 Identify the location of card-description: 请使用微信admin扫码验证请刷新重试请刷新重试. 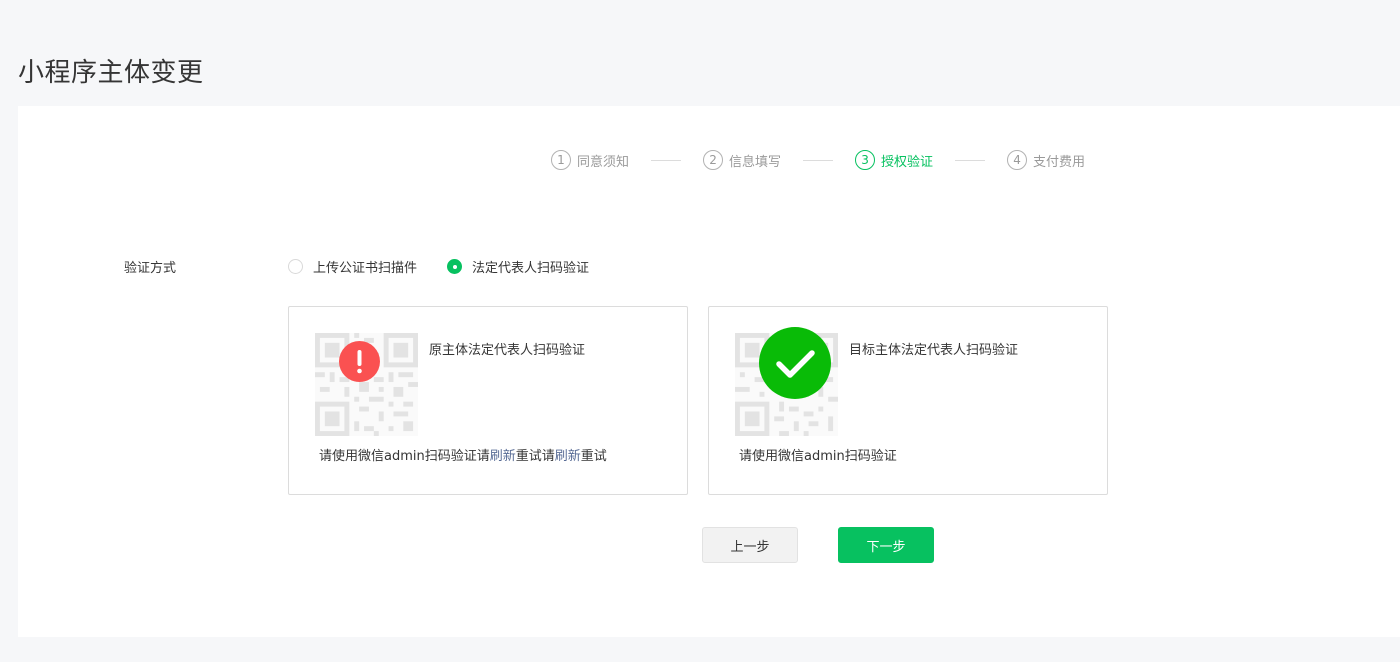
(463, 454).